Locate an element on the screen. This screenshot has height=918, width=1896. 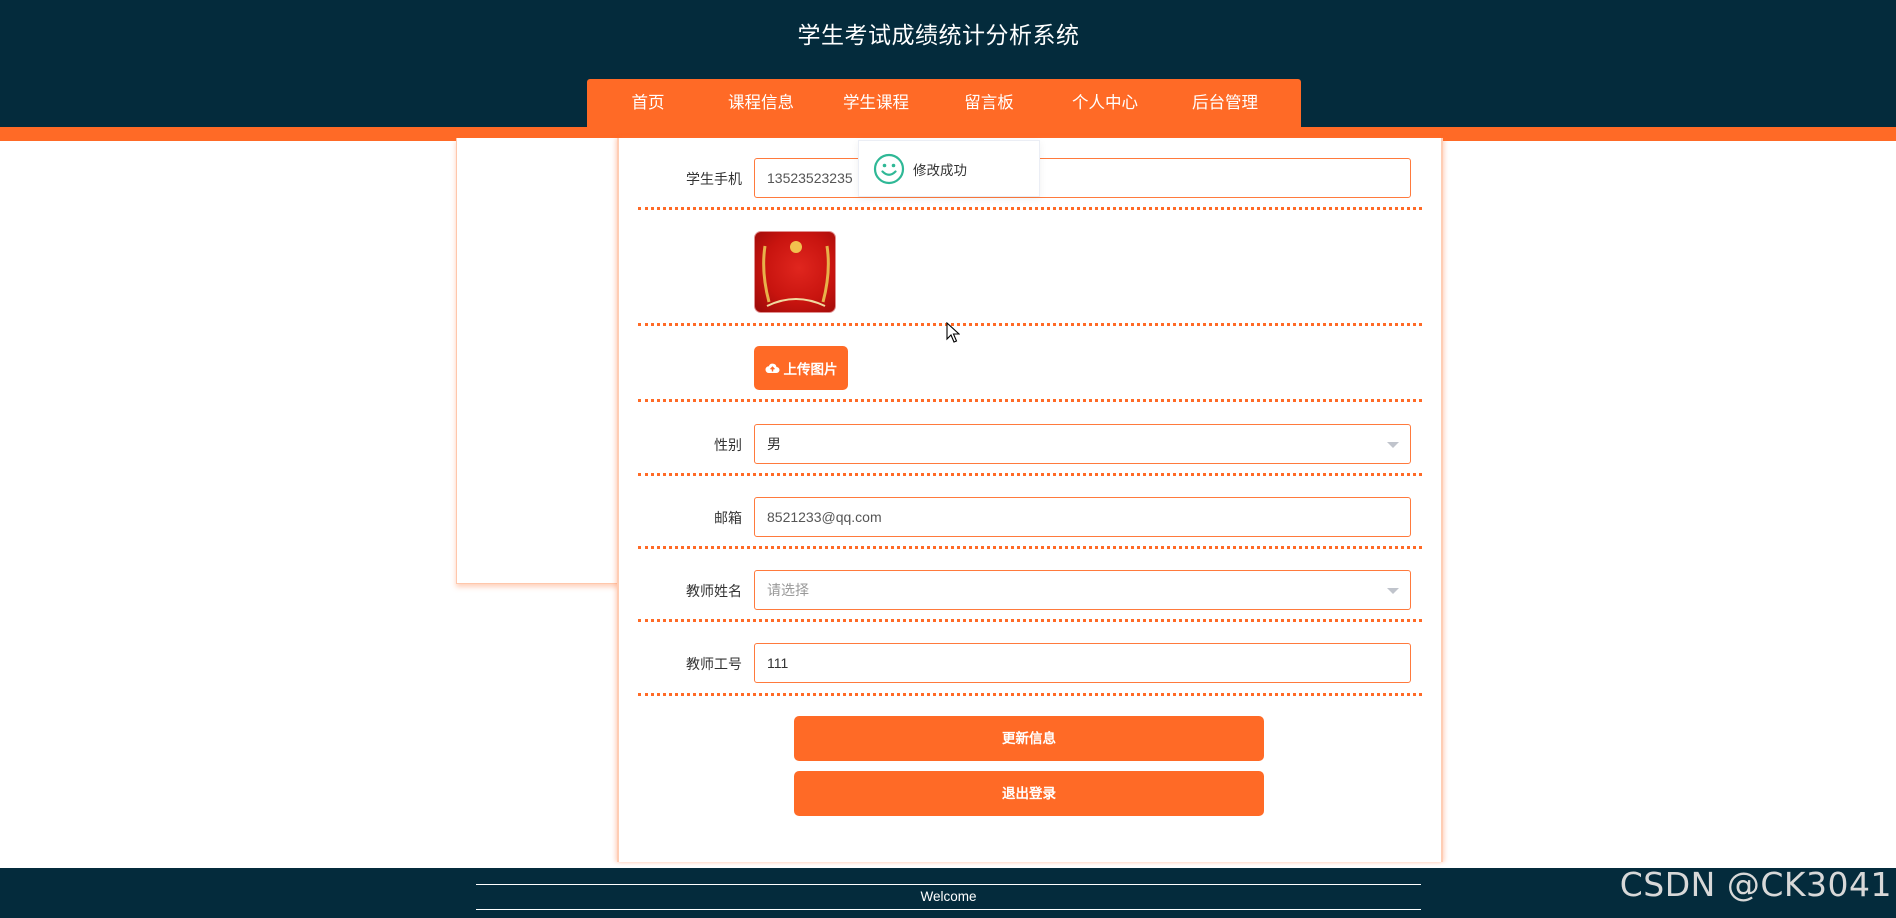
nav-item-course-info: 课程信息 is located at coordinates (761, 103).